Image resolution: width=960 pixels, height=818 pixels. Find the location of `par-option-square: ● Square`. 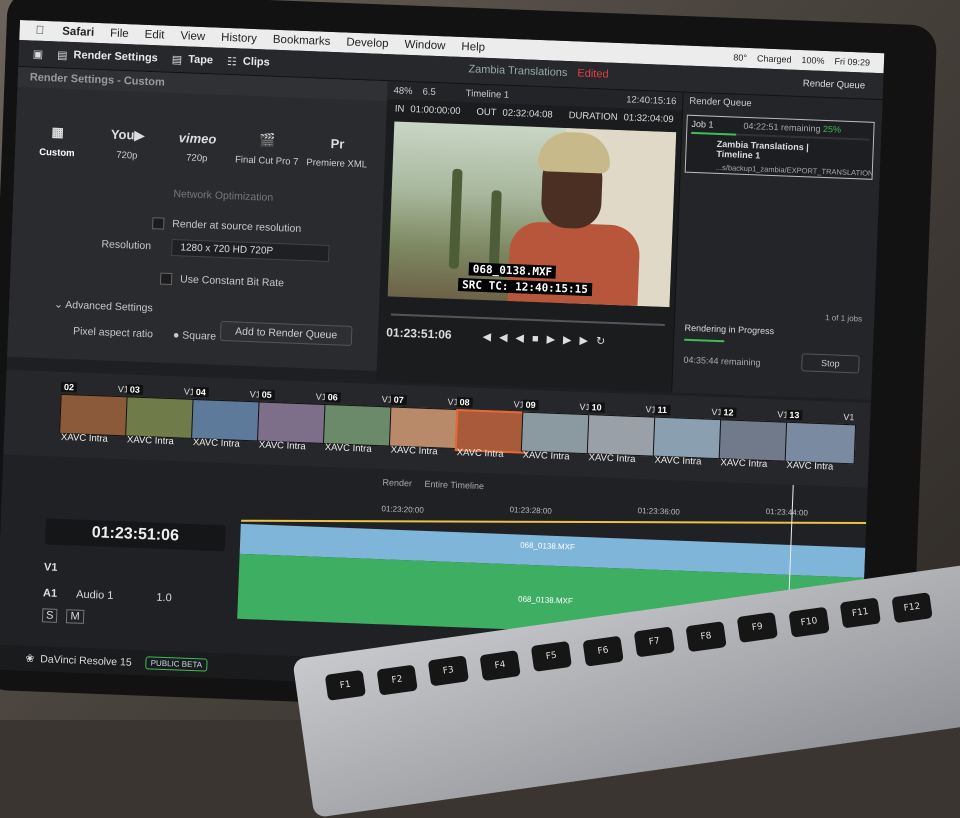

par-option-square: ● Square is located at coordinates (195, 336).